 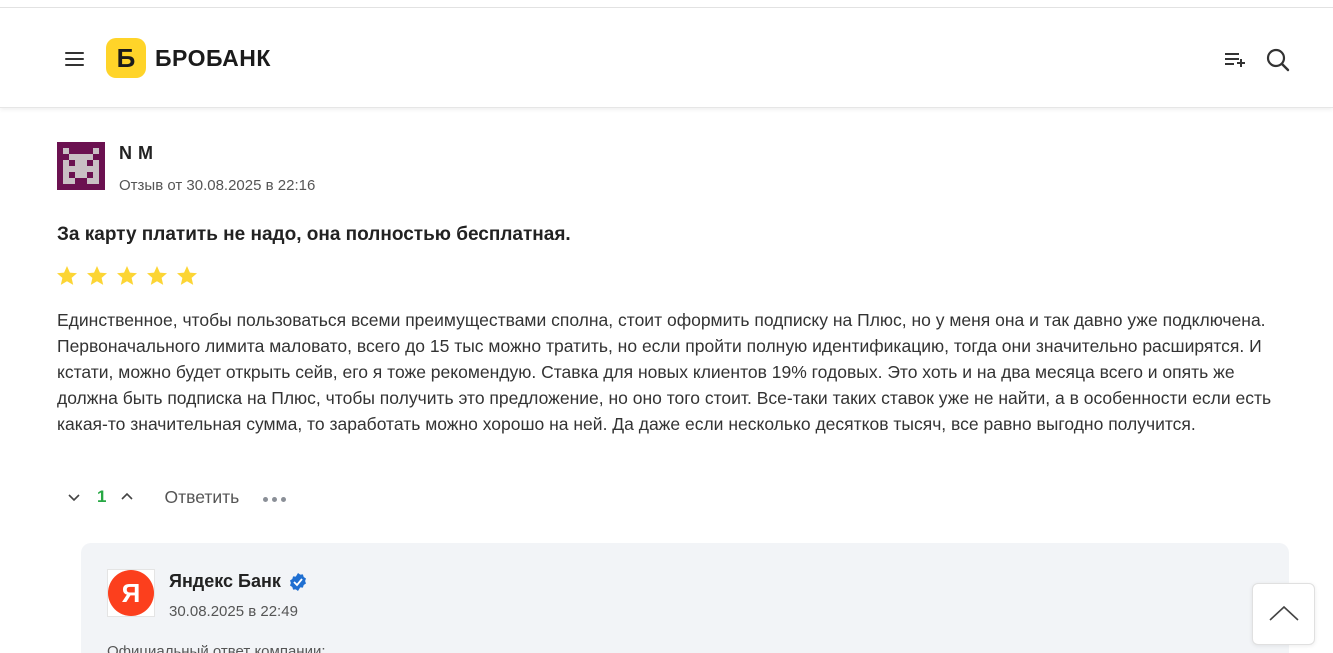 I want to click on search-icon, so click(x=1278, y=60).